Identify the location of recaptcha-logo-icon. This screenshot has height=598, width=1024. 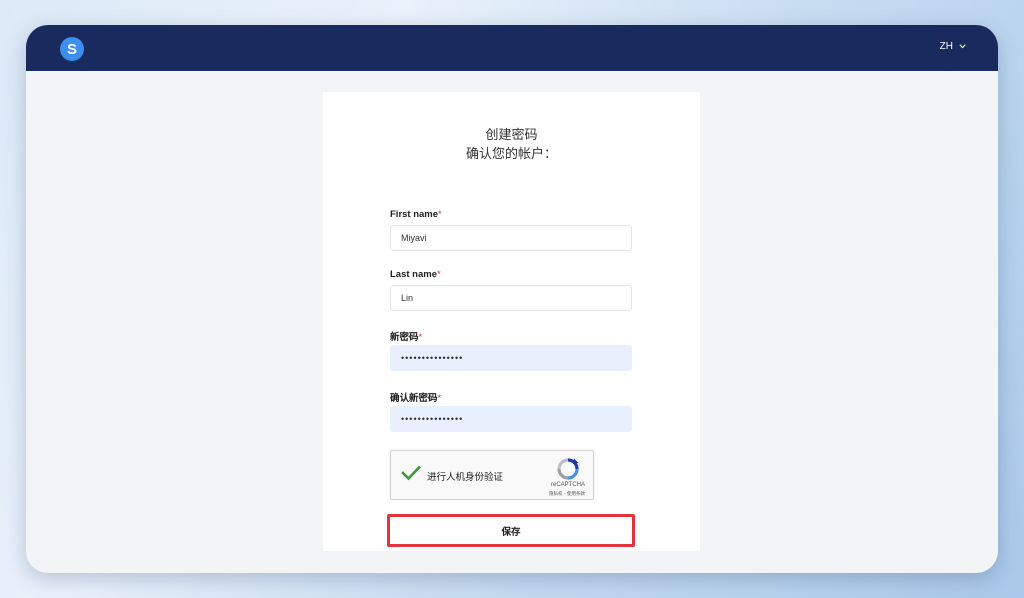
(568, 469).